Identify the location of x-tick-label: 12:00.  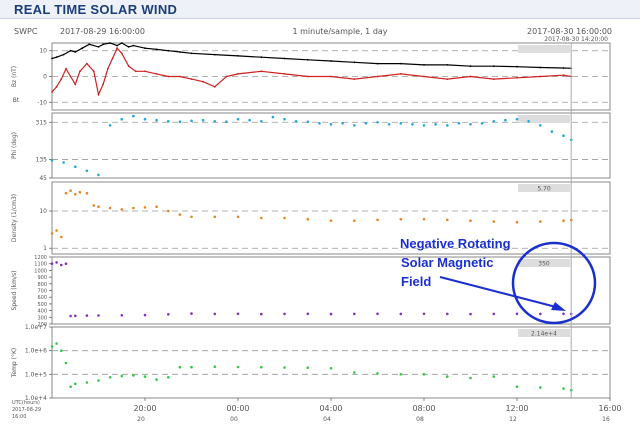
(516, 408).